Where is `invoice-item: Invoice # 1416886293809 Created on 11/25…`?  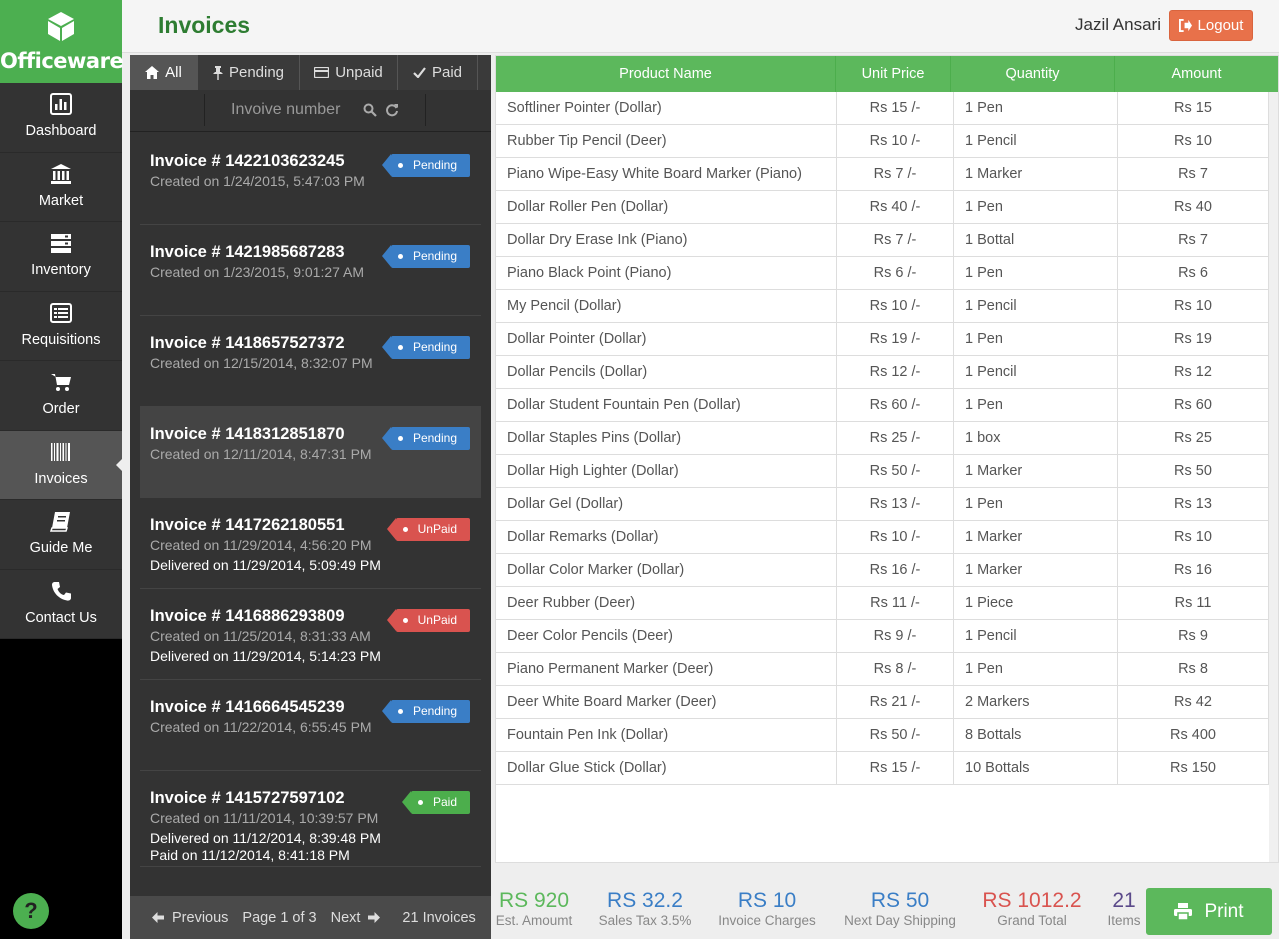
invoice-item: Invoice # 1416886293809 Created on 11/25… is located at coordinates (310, 634).